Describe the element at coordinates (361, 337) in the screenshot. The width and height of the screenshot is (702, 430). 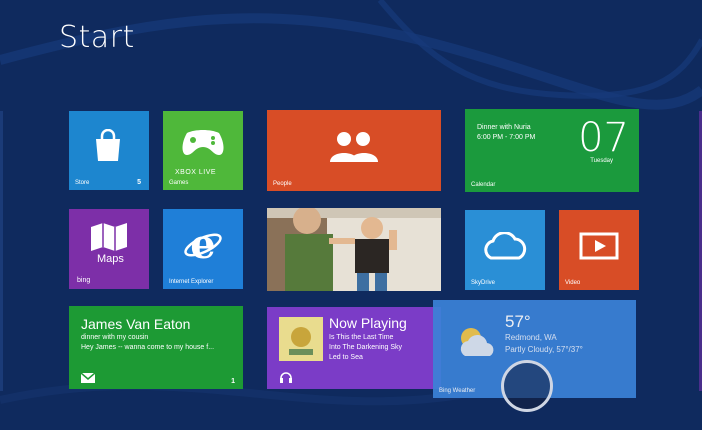
I see `track-title: Is This the Last Time` at that location.